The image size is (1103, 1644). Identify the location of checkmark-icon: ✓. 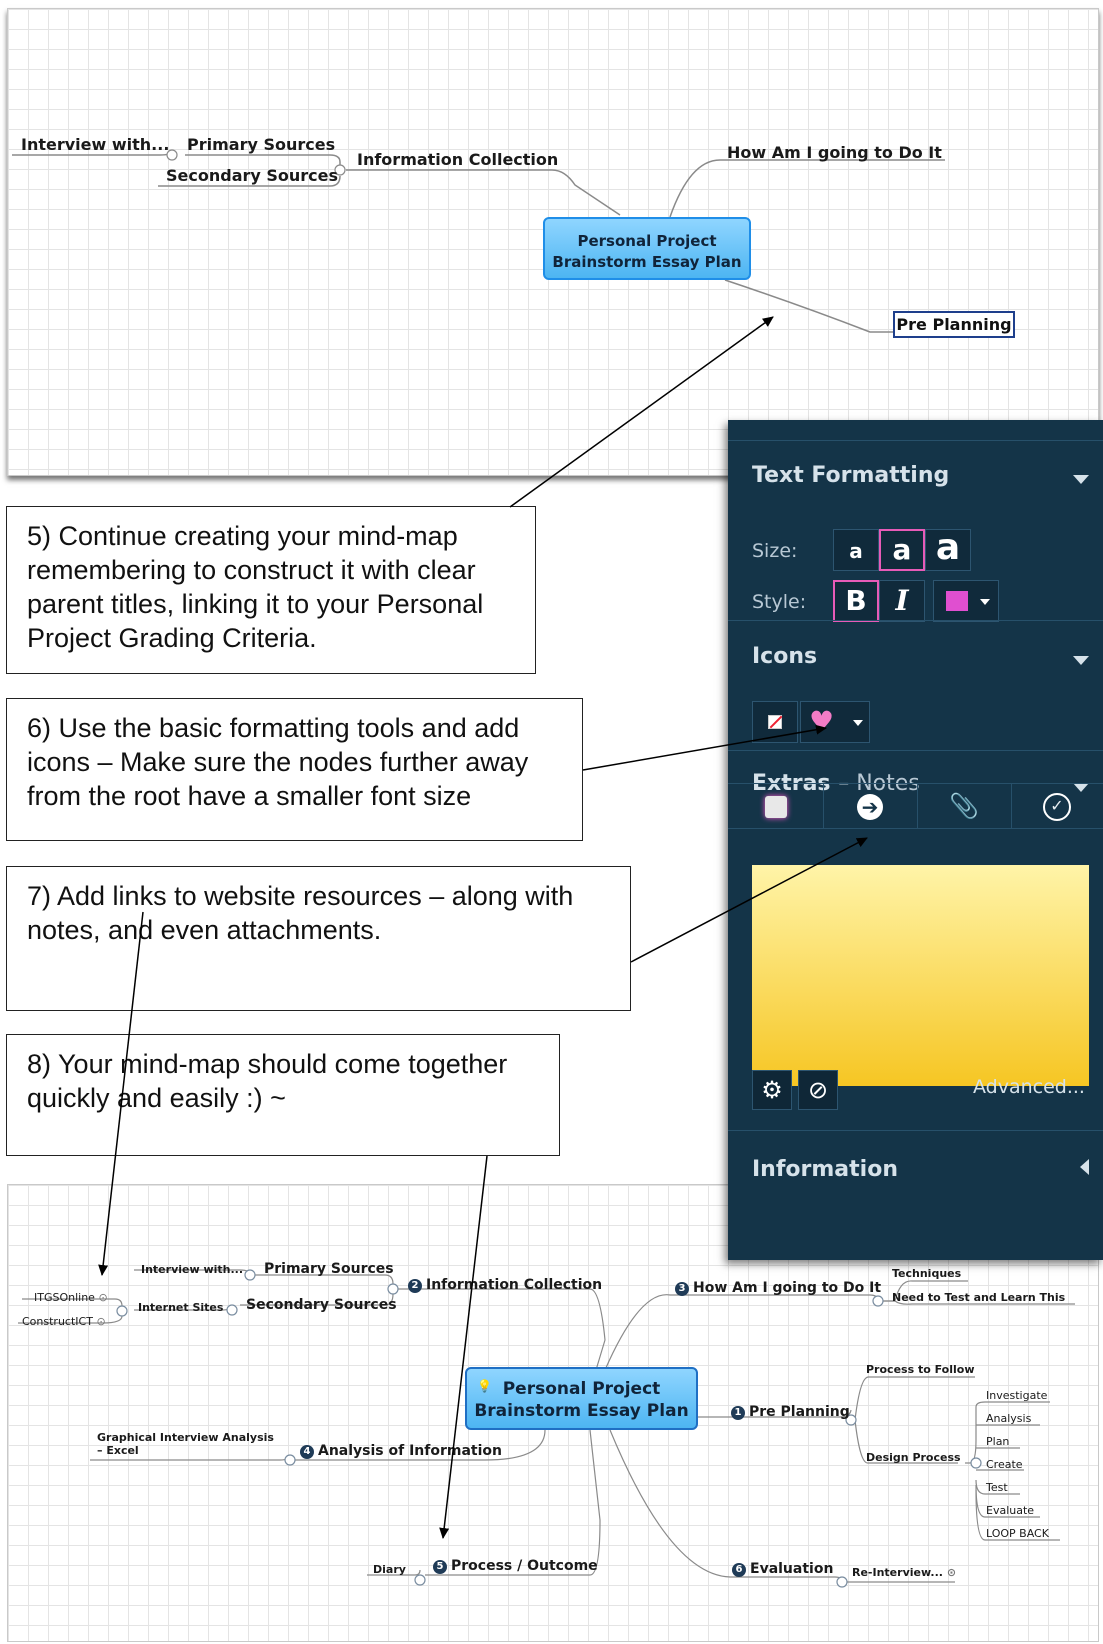
(1057, 807).